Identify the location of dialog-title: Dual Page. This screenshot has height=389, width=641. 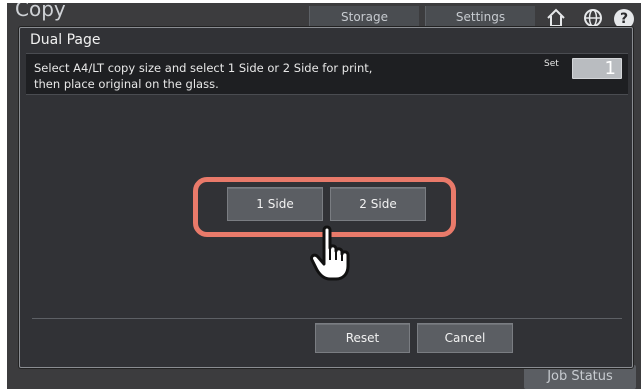
(65, 40).